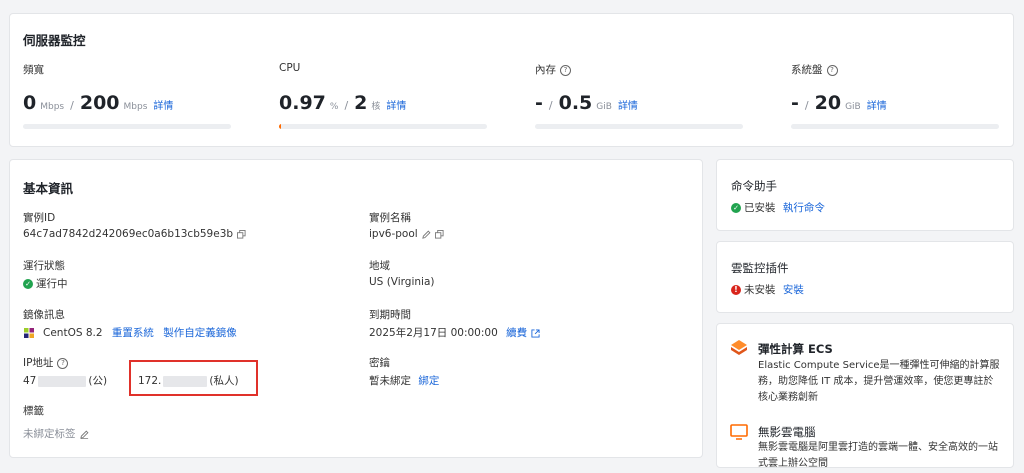 The image size is (1024, 473). What do you see at coordinates (133, 333) in the screenshot?
I see `reset-system-link: 重置系統` at bounding box center [133, 333].